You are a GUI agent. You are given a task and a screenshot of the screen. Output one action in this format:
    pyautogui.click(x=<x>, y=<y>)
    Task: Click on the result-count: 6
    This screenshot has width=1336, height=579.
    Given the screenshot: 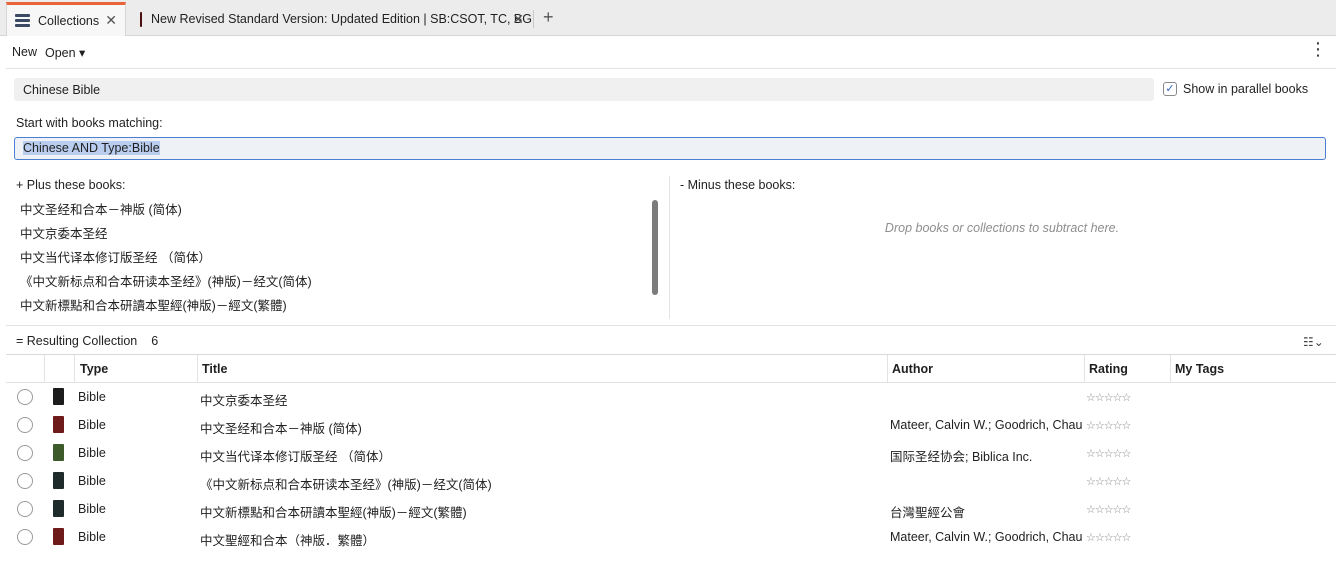 What is the action you would take?
    pyautogui.click(x=155, y=341)
    